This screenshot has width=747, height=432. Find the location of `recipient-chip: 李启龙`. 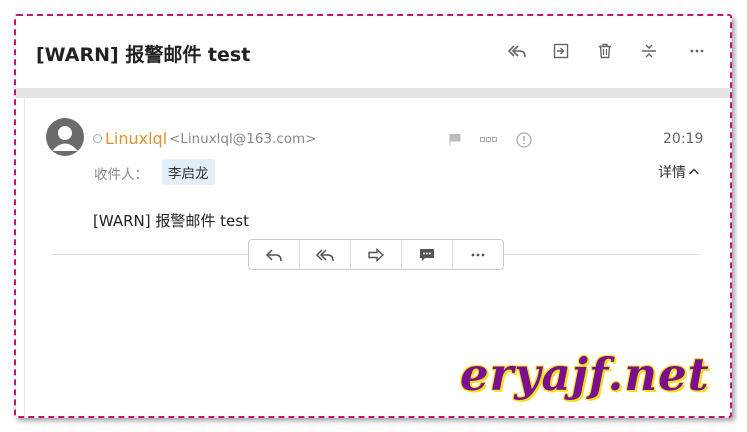

recipient-chip: 李启龙 is located at coordinates (188, 172).